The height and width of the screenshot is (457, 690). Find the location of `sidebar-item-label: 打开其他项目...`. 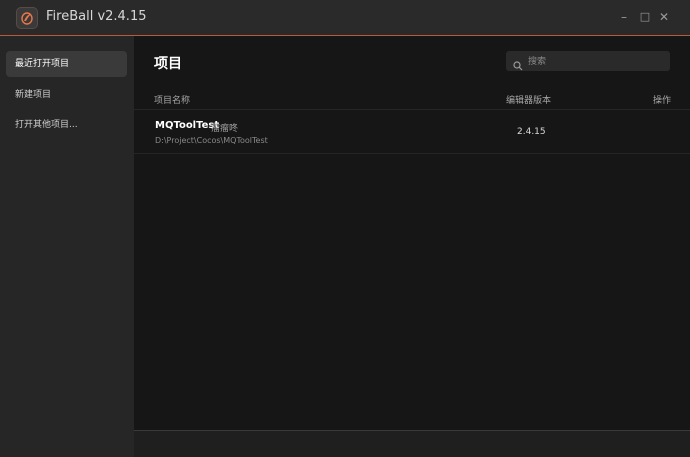

sidebar-item-label: 打开其他项目... is located at coordinates (46, 125).